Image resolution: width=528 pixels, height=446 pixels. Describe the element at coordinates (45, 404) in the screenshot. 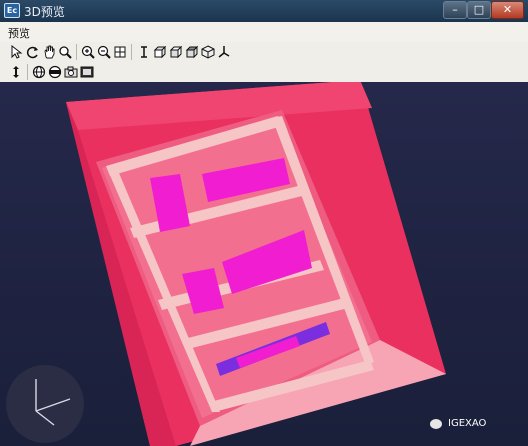

I see `orientation-axis-widget` at that location.